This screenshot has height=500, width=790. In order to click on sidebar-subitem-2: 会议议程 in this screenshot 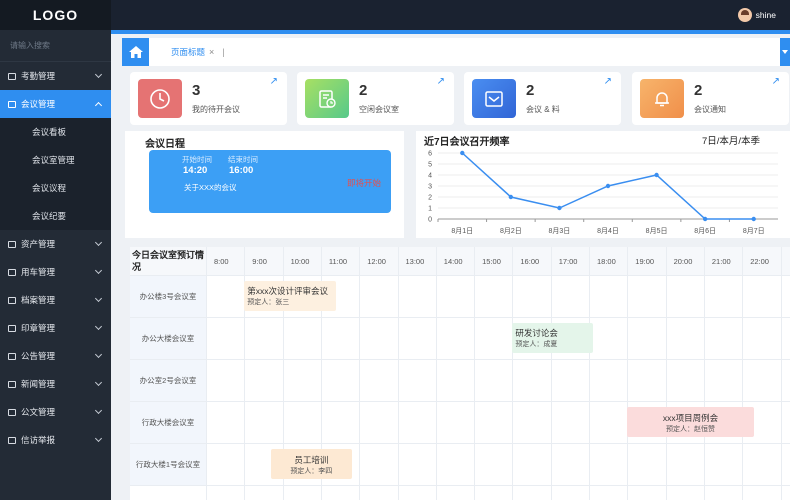, I will do `click(55, 188)`.